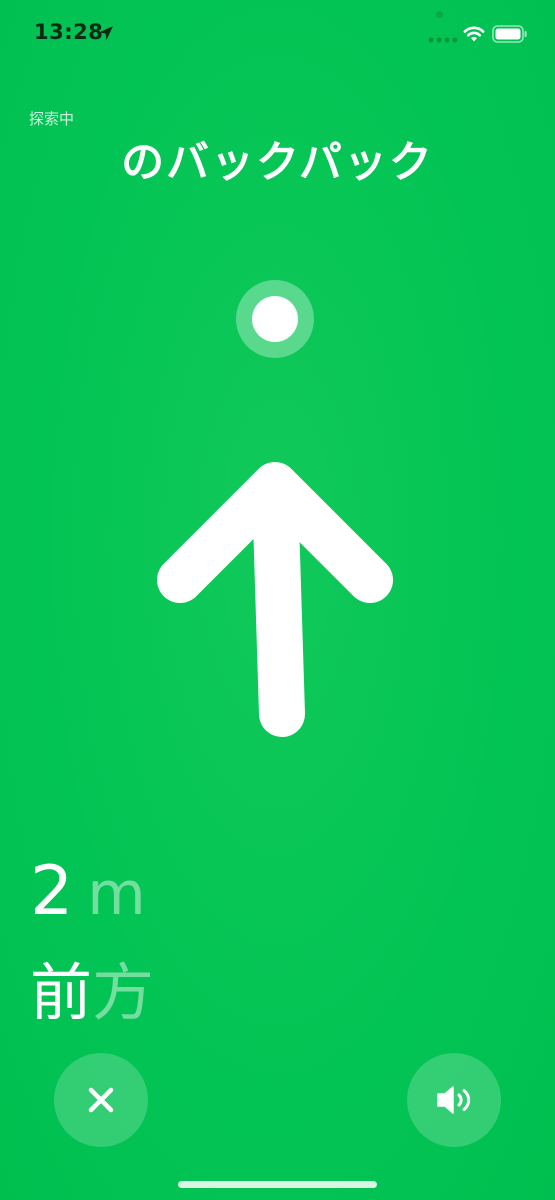 Image resolution: width=555 pixels, height=1200 pixels. Describe the element at coordinates (275, 599) in the screenshot. I see `direction-arrow-icon` at that location.